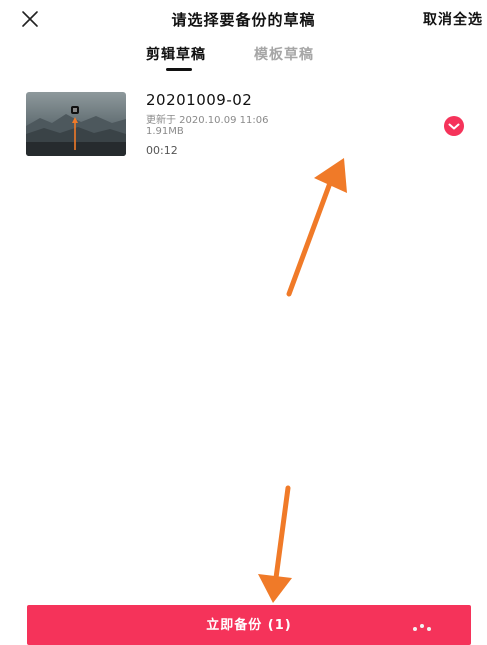 This screenshot has width=487, height=645. What do you see at coordinates (275, 544) in the screenshot?
I see `arrow-down-annotation` at bounding box center [275, 544].